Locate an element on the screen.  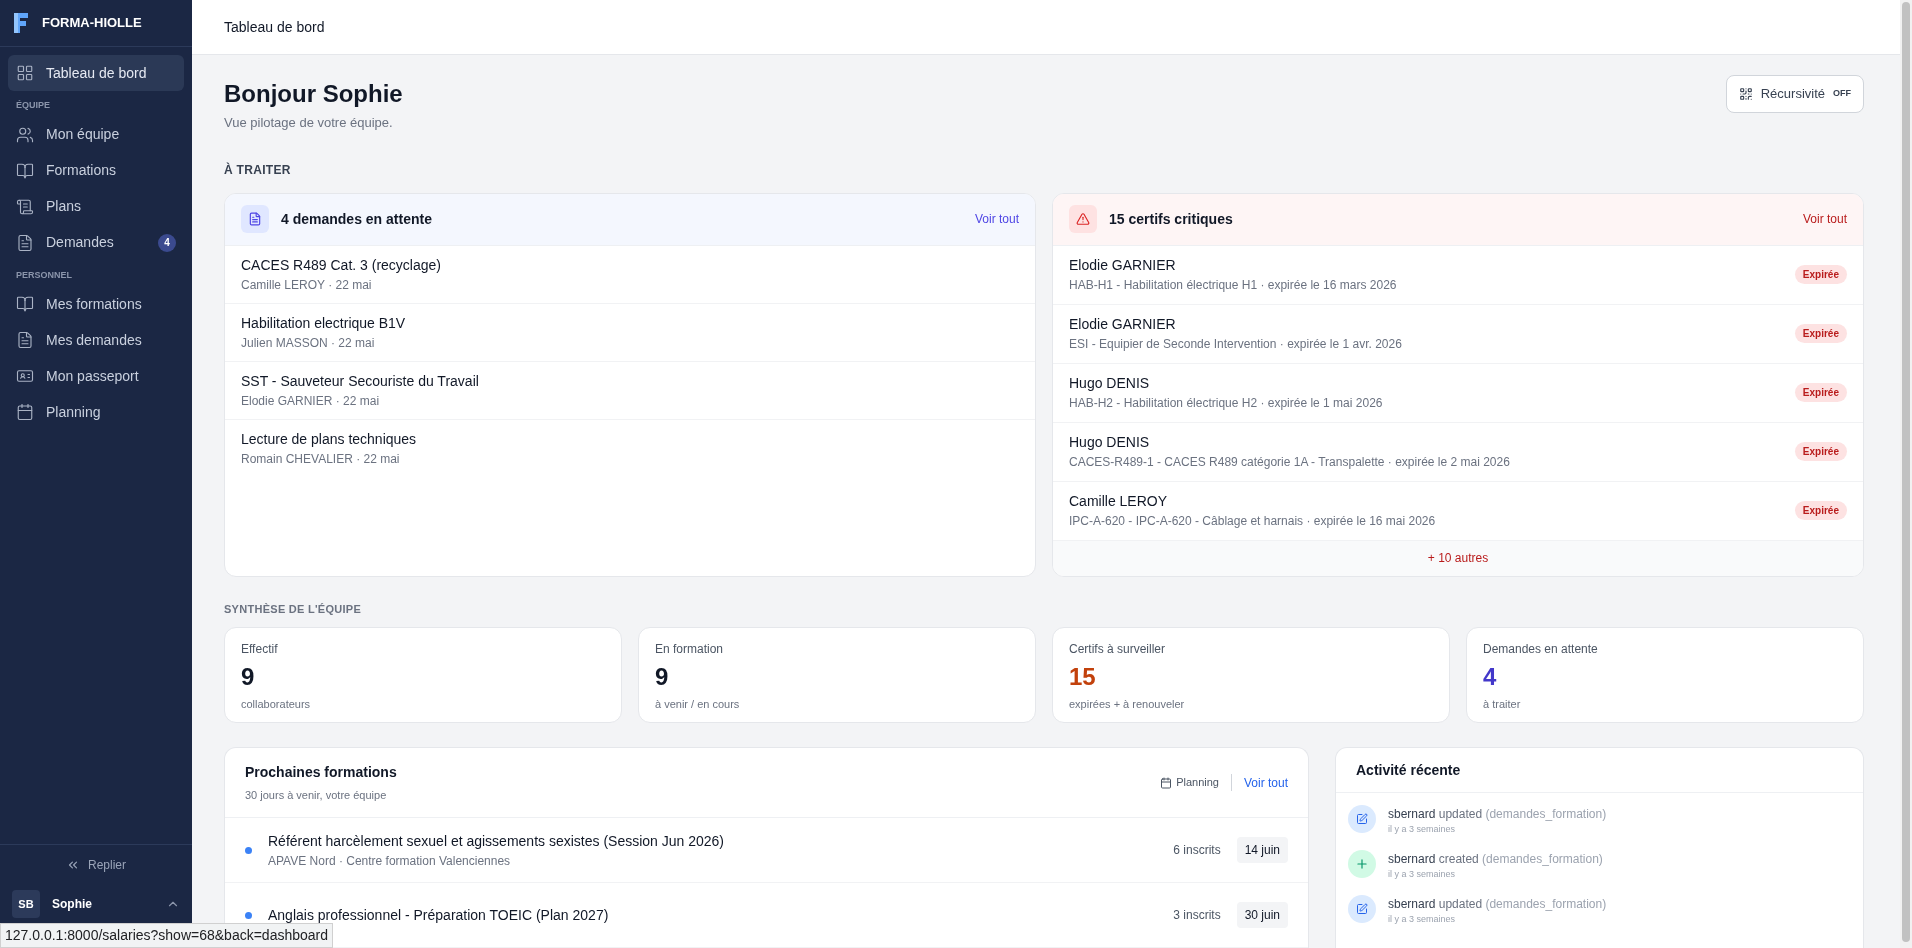
logo-icon is located at coordinates (21, 23).